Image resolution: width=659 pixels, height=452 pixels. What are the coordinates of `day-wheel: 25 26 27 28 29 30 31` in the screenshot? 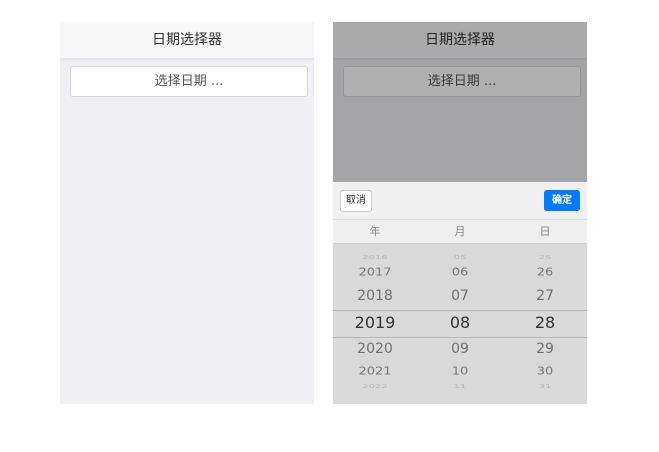 It's located at (545, 324).